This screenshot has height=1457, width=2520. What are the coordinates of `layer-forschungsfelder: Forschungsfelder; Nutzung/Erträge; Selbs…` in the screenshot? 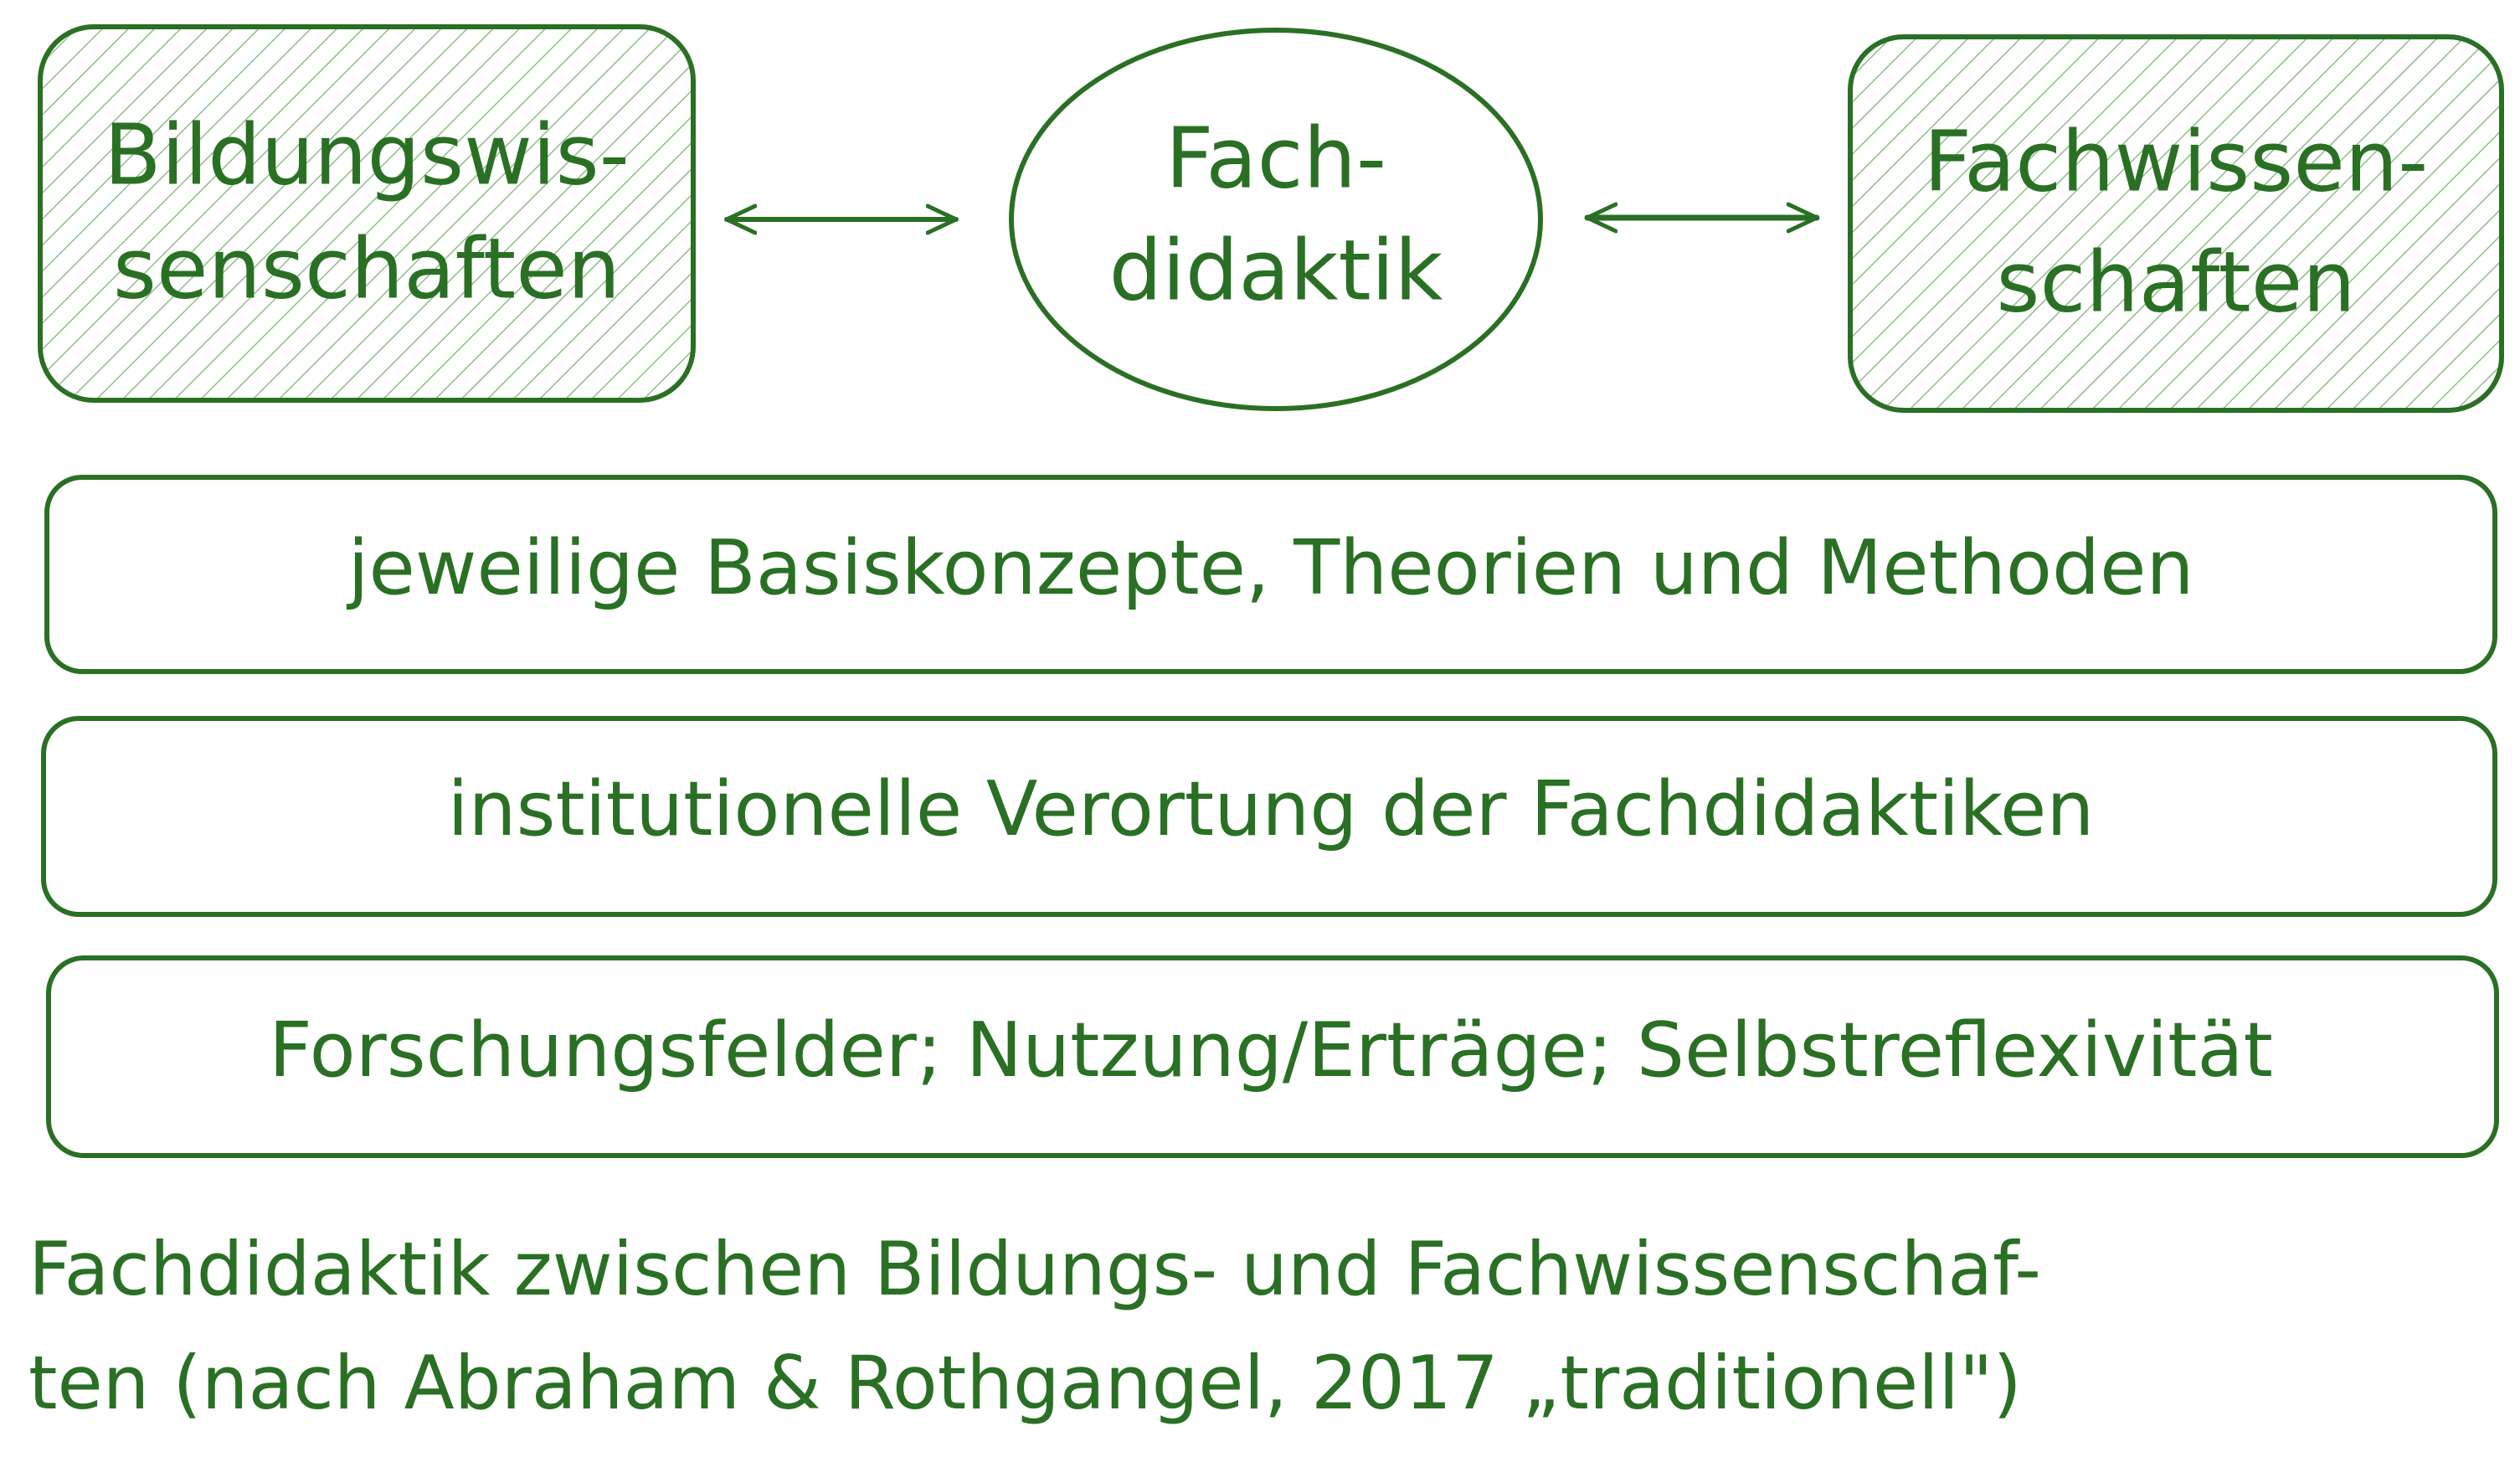 It's located at (1272, 1056).